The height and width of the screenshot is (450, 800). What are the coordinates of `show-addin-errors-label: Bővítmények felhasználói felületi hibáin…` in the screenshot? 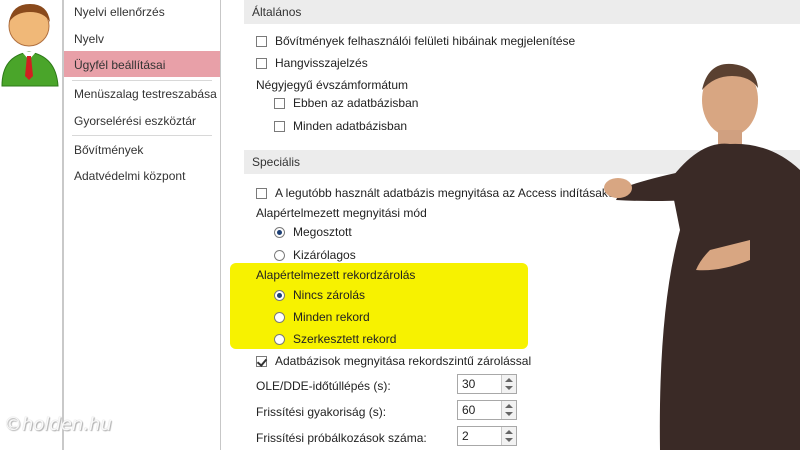 It's located at (425, 41).